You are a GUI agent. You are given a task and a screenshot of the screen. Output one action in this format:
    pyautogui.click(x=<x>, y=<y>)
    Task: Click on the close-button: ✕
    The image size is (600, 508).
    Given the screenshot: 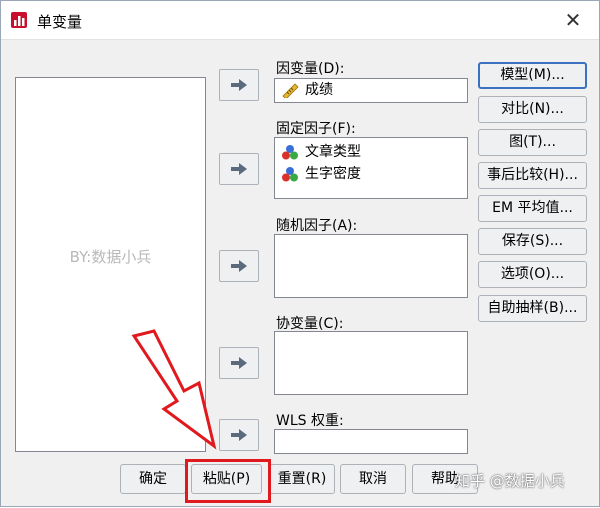 What is the action you would take?
    pyautogui.click(x=573, y=20)
    